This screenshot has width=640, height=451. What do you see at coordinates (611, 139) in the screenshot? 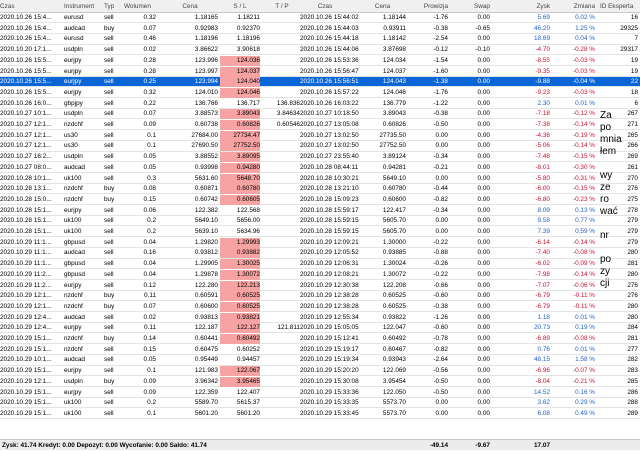
I see `note-word: mnia` at bounding box center [611, 139].